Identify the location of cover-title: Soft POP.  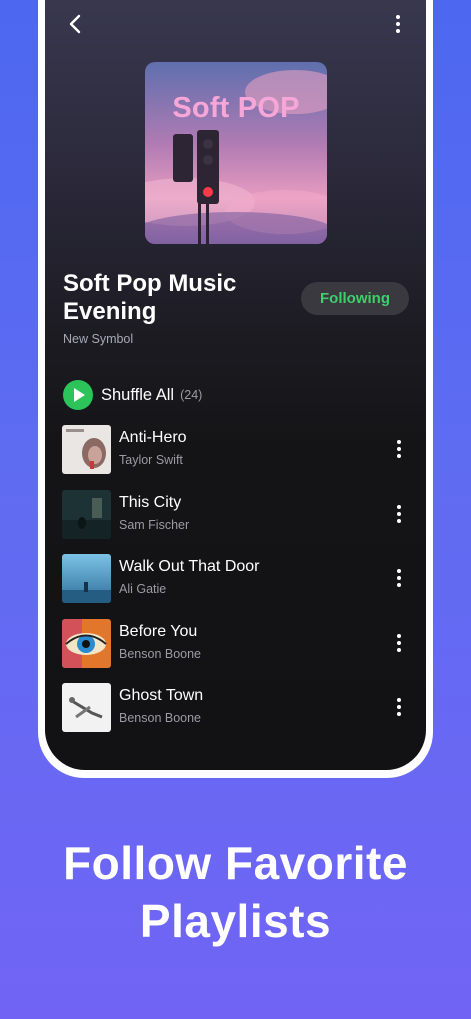
(236, 108).